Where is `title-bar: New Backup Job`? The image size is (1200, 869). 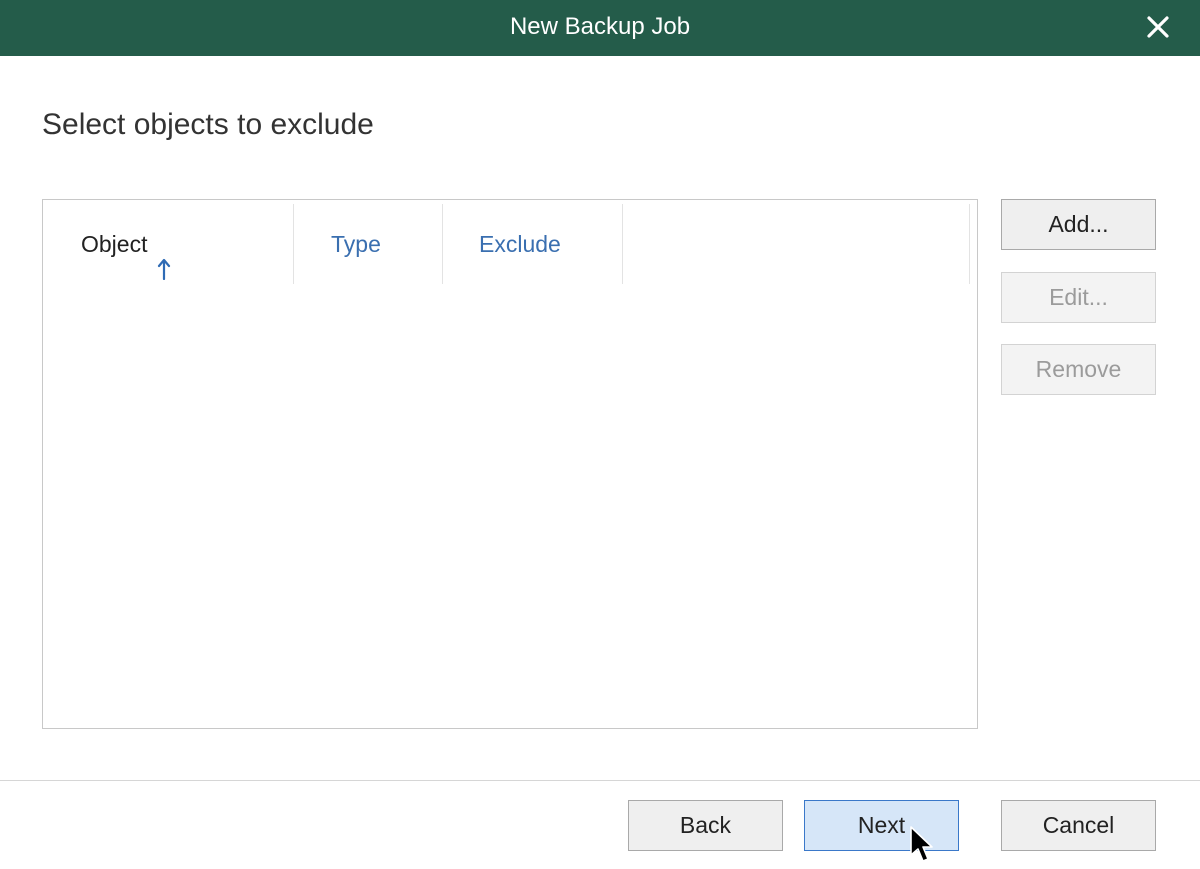 title-bar: New Backup Job is located at coordinates (600, 28).